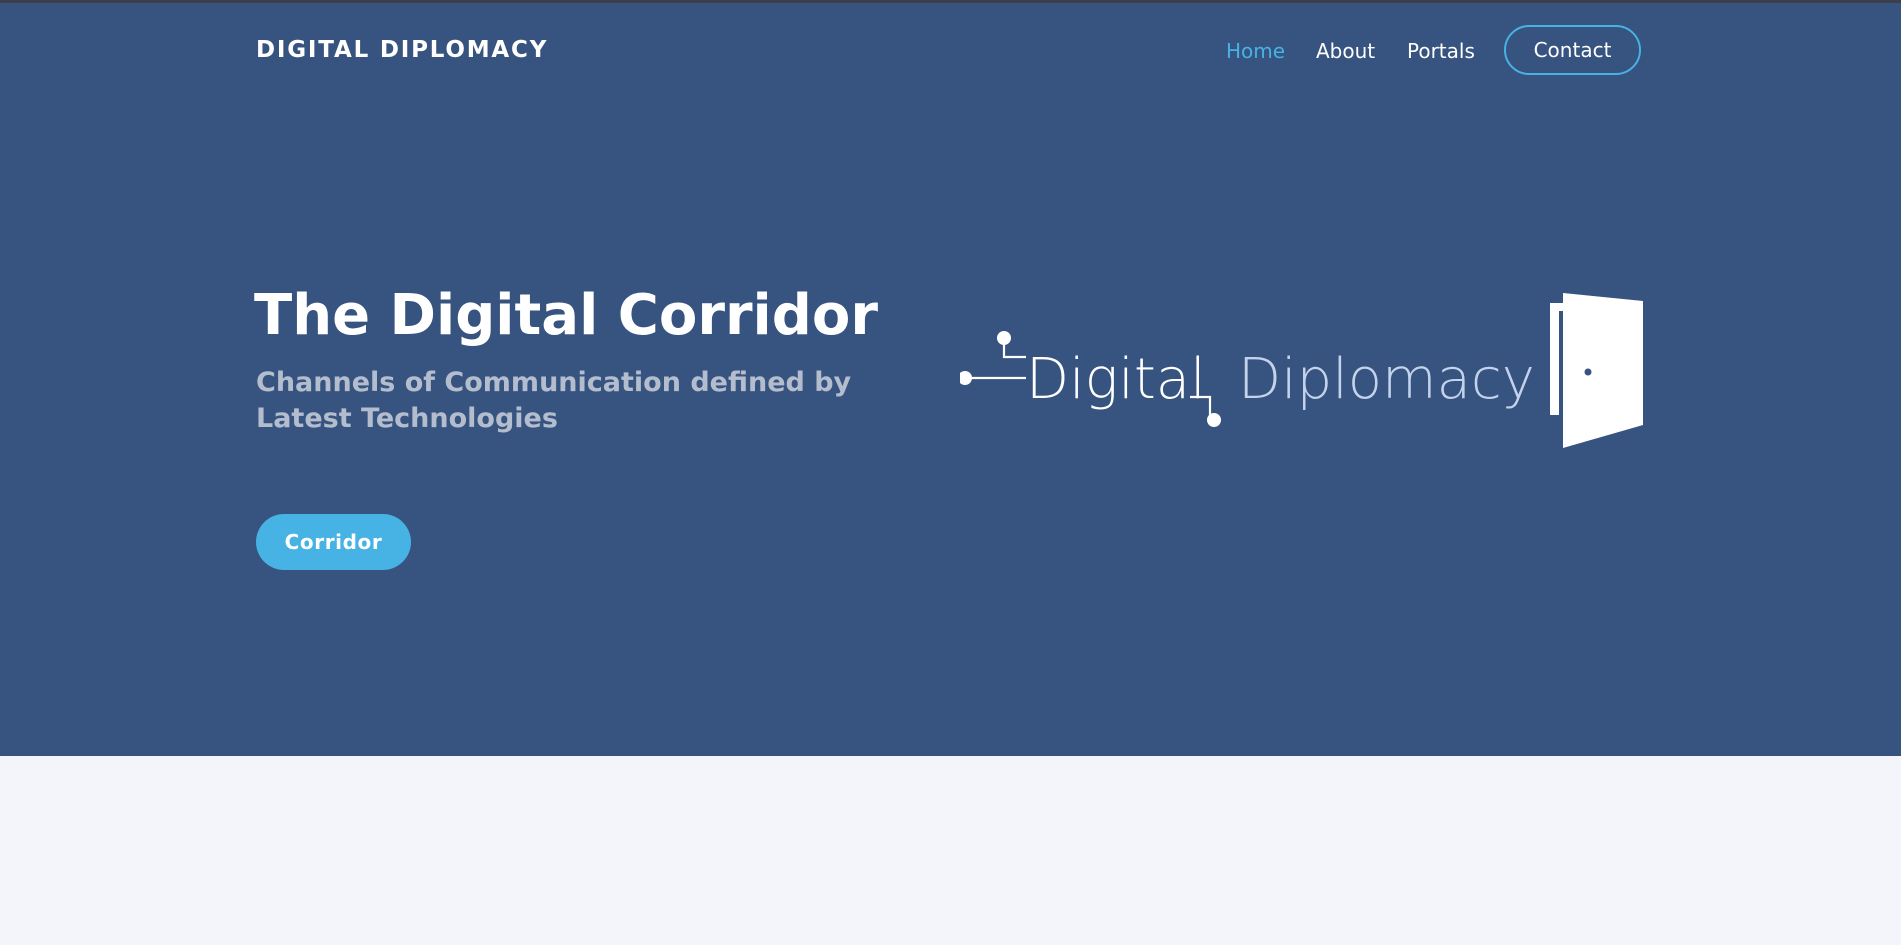 The width and height of the screenshot is (1901, 945). I want to click on page-title: The Digital Corridor, so click(566, 315).